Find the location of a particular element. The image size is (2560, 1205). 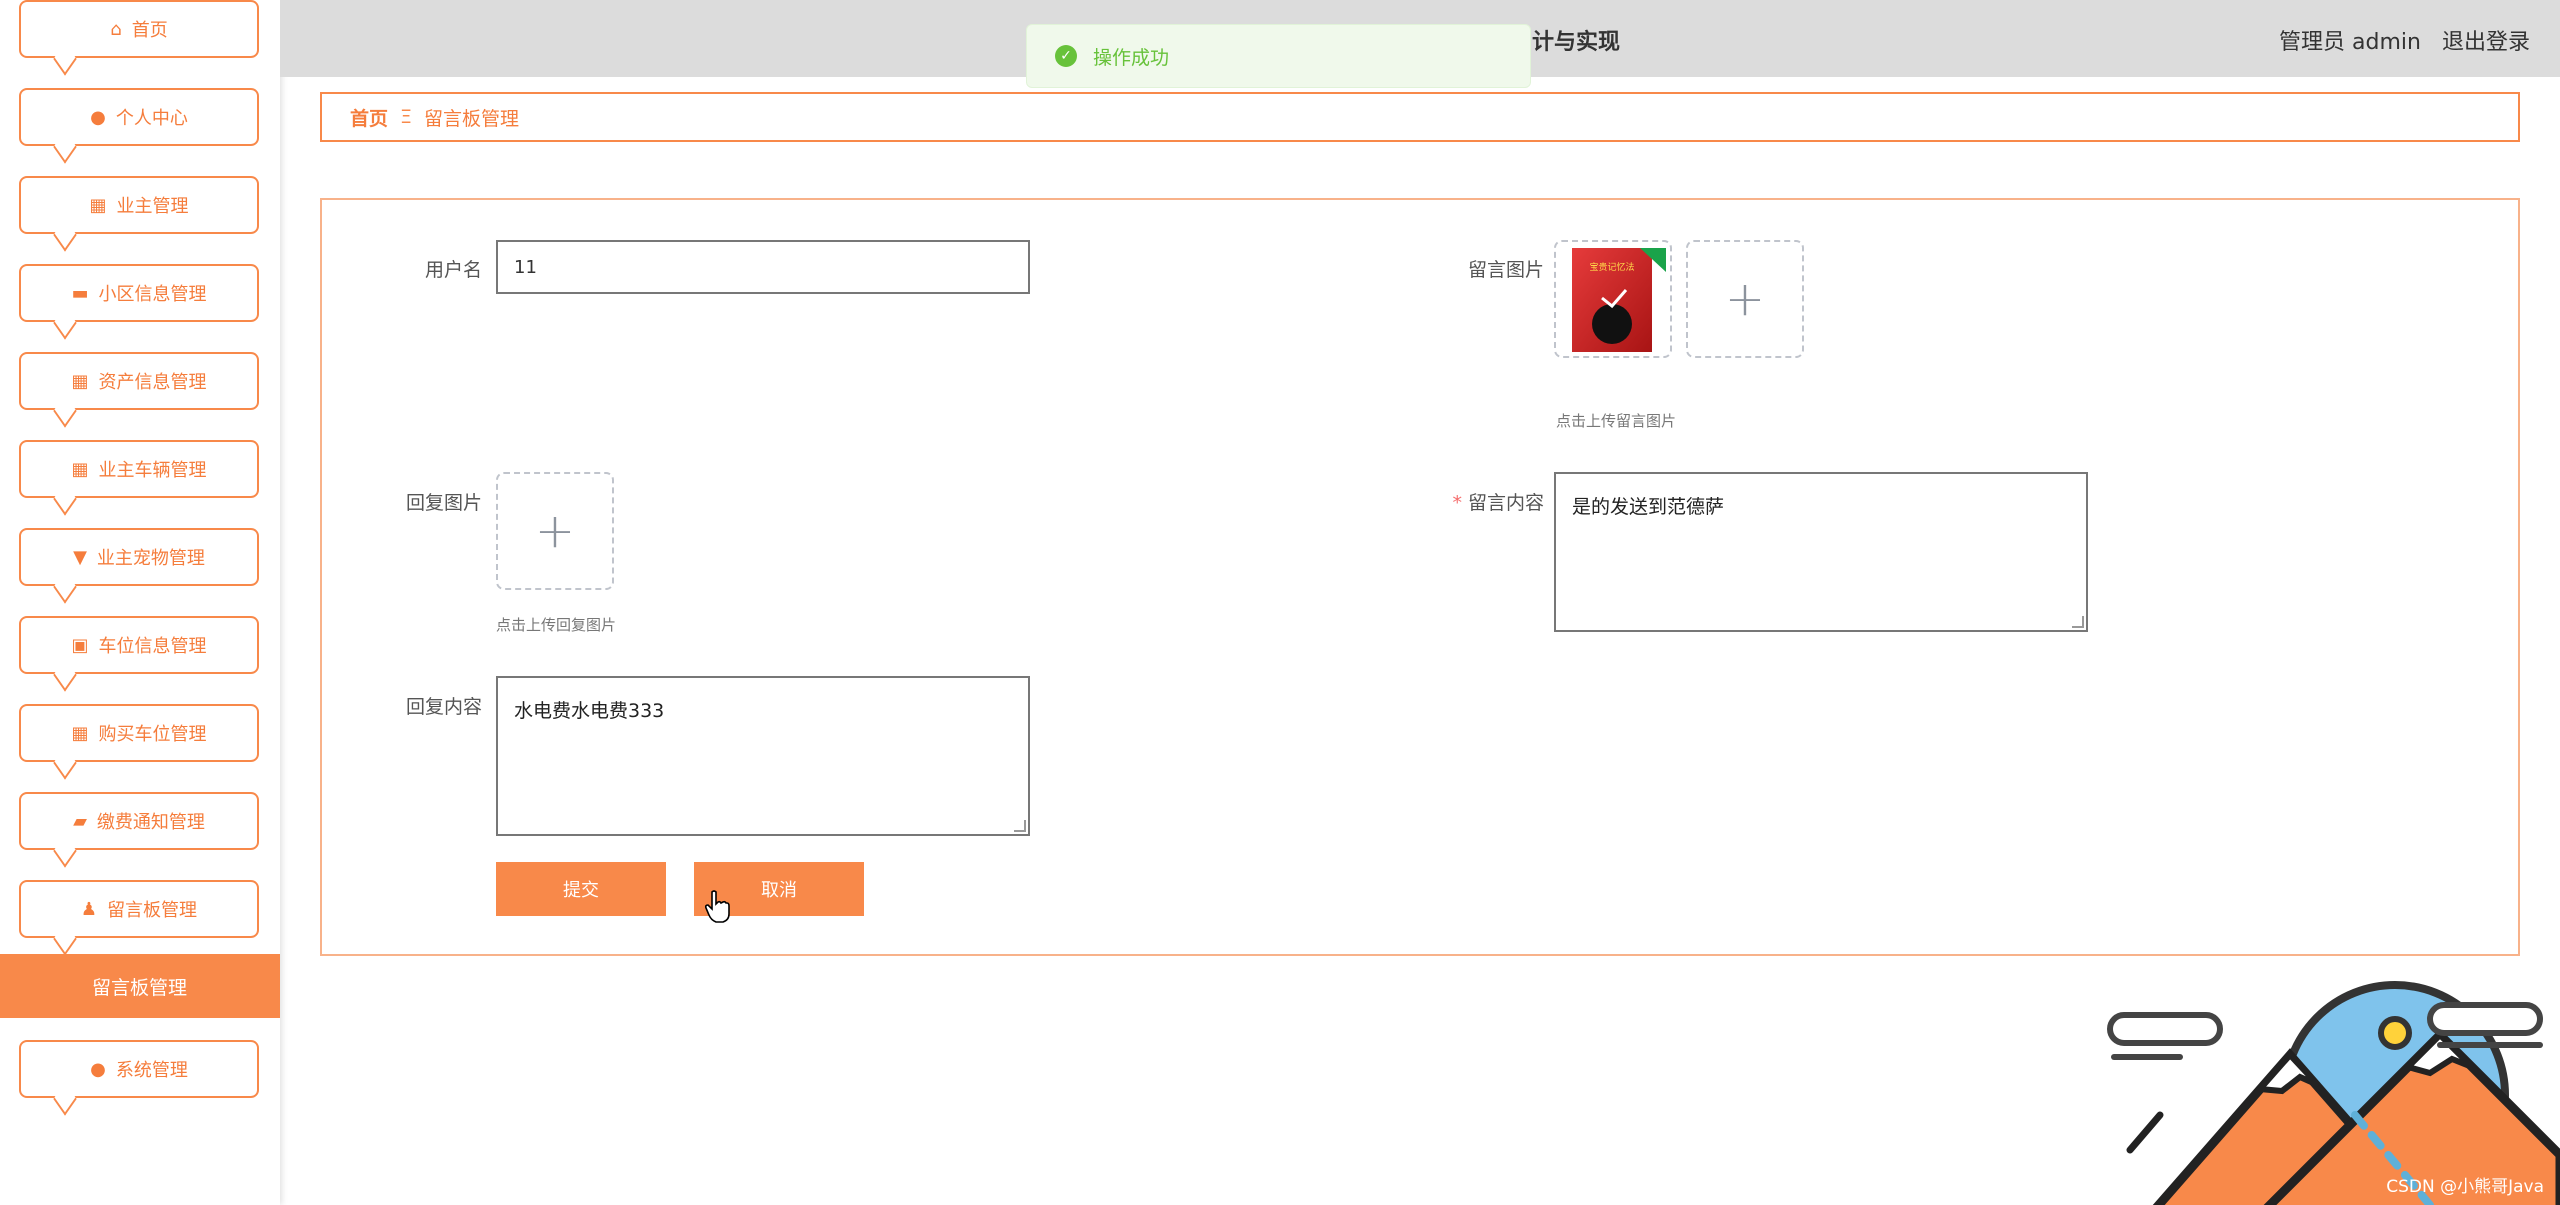

sidebar-item-vehicles: ▦ 业主车辆管理 is located at coordinates (139, 469).